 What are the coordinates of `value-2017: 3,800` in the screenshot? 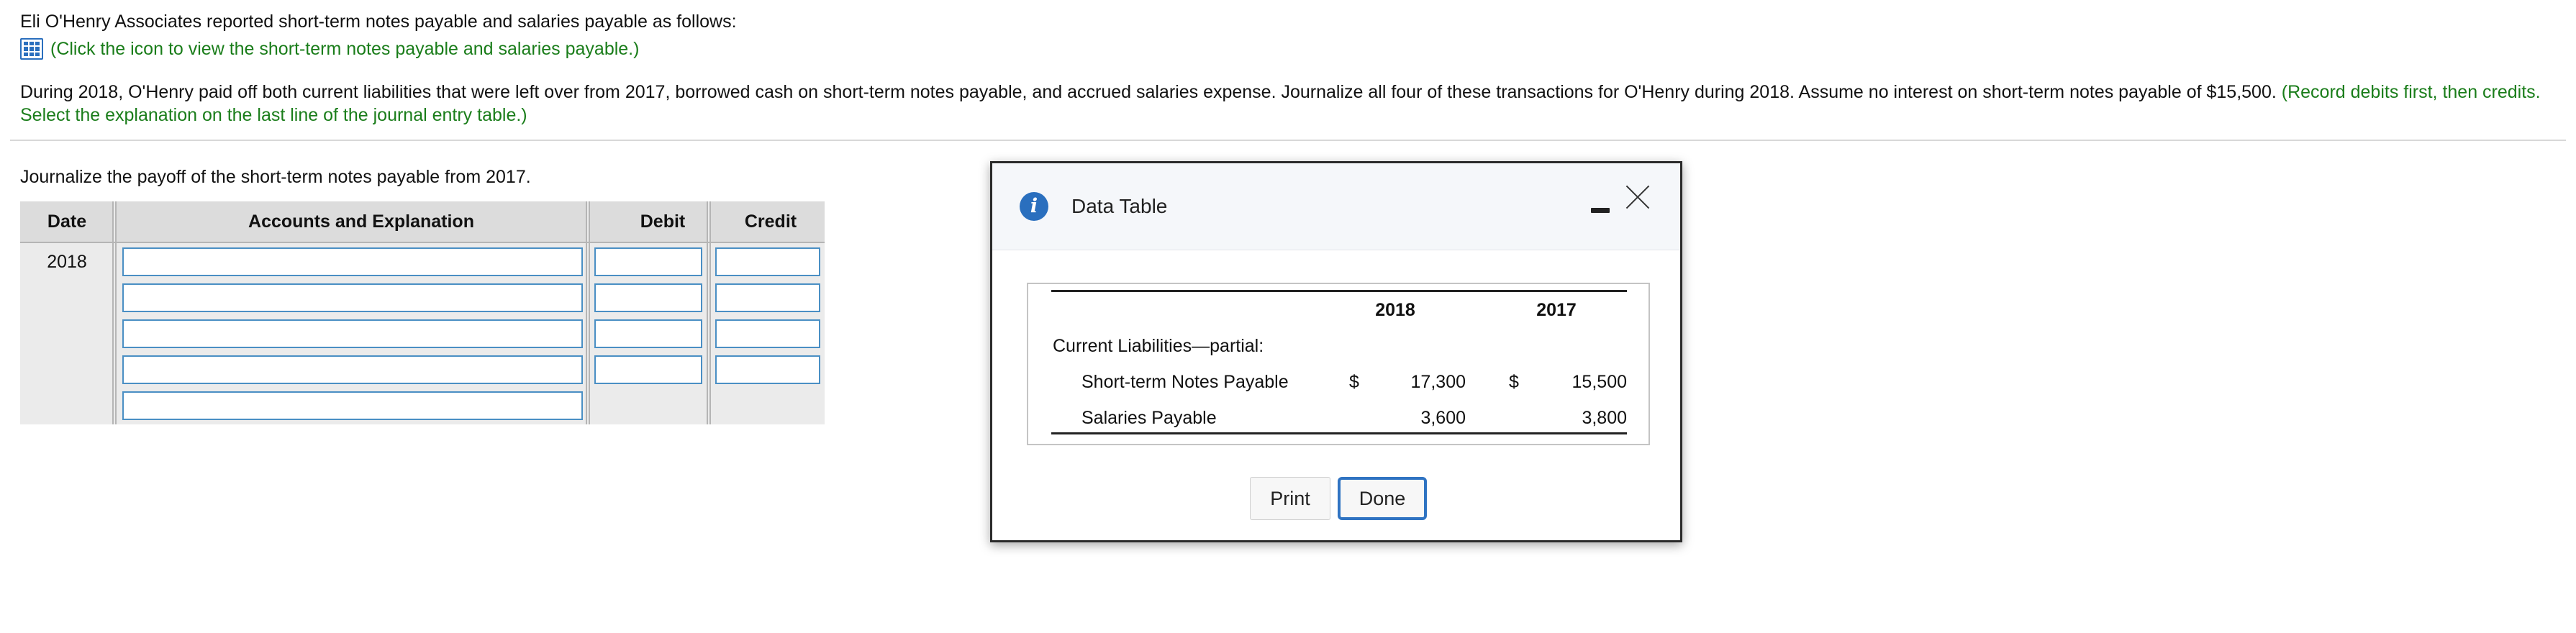 It's located at (1604, 418).